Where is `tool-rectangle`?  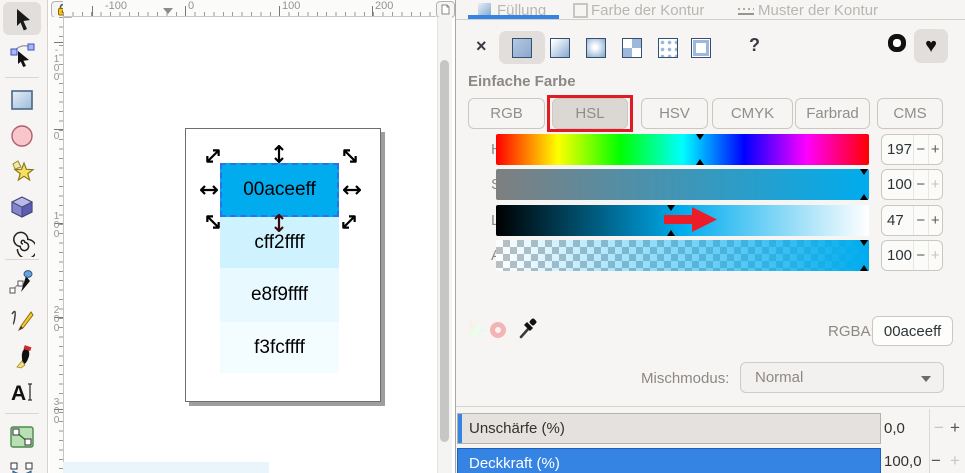 tool-rectangle is located at coordinates (22, 99).